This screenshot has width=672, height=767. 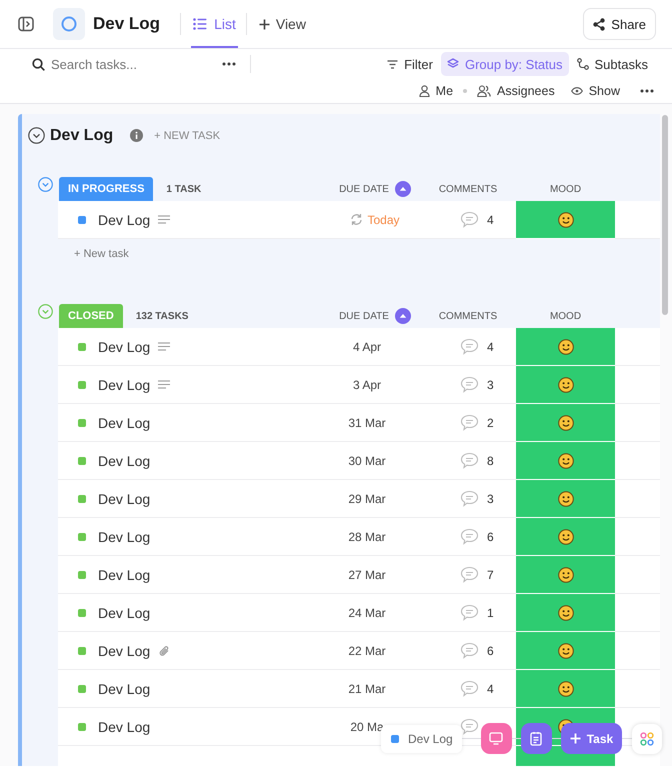 What do you see at coordinates (91, 316) in the screenshot?
I see `status-badge: CLOSED` at bounding box center [91, 316].